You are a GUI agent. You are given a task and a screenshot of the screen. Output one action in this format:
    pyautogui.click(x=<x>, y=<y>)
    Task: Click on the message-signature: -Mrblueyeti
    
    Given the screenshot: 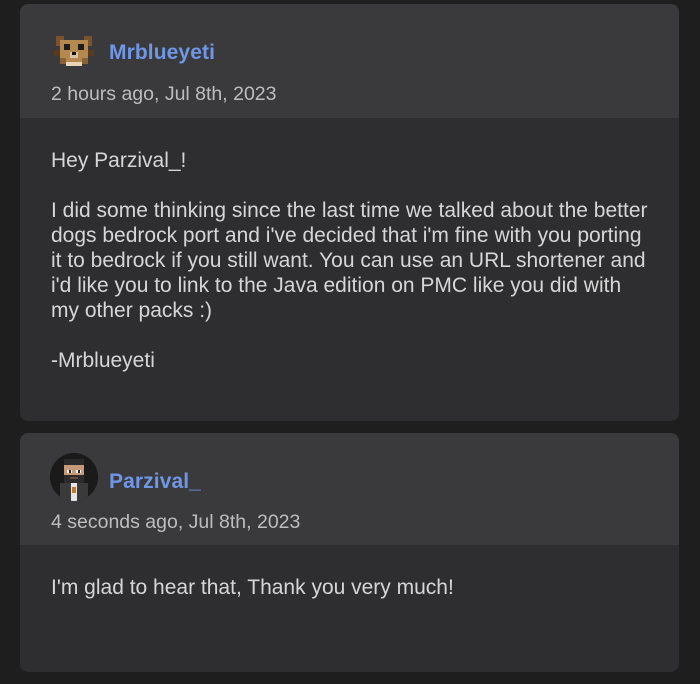 What is the action you would take?
    pyautogui.click(x=103, y=360)
    